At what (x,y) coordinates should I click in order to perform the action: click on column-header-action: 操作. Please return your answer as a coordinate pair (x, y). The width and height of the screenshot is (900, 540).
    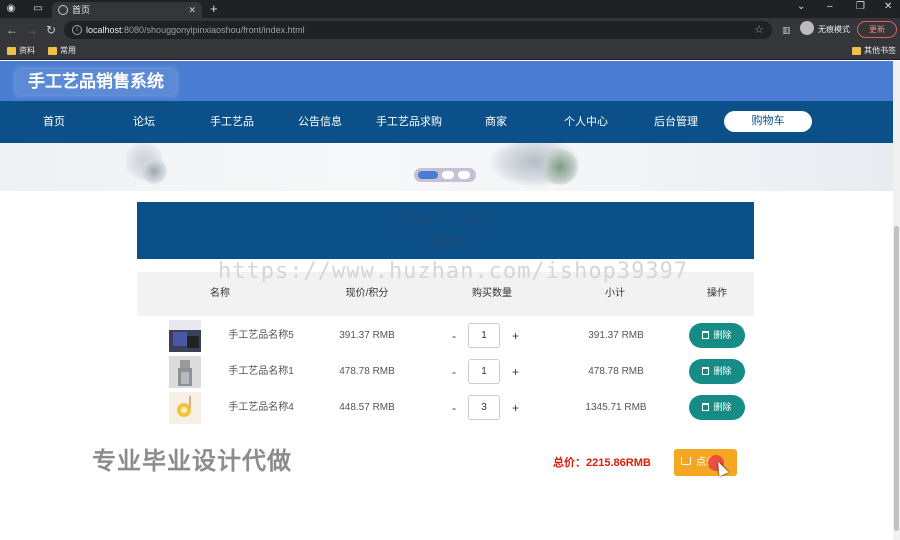
    Looking at the image, I should click on (717, 293).